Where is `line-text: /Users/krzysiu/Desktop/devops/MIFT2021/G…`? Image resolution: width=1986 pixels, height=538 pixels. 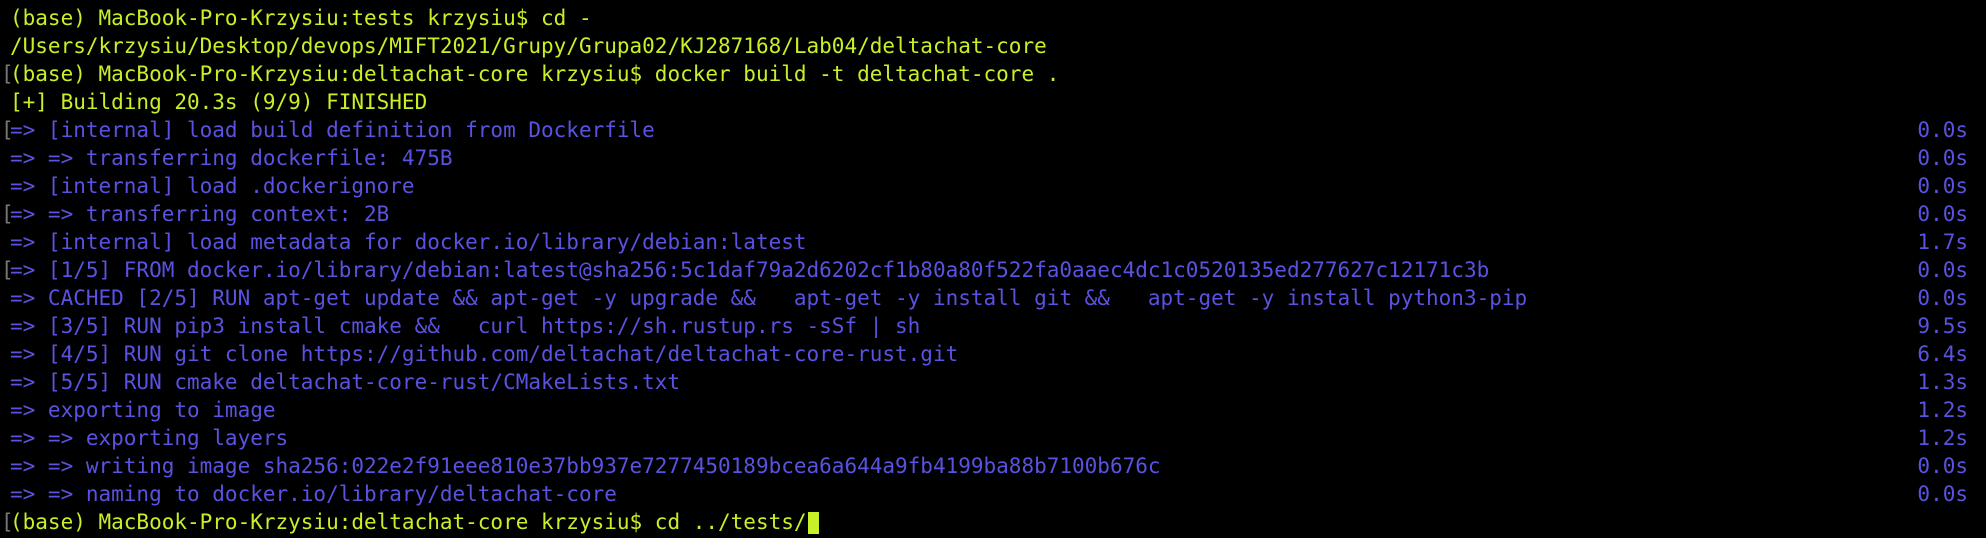 line-text: /Users/krzysiu/Desktop/devops/MIFT2021/G… is located at coordinates (528, 46).